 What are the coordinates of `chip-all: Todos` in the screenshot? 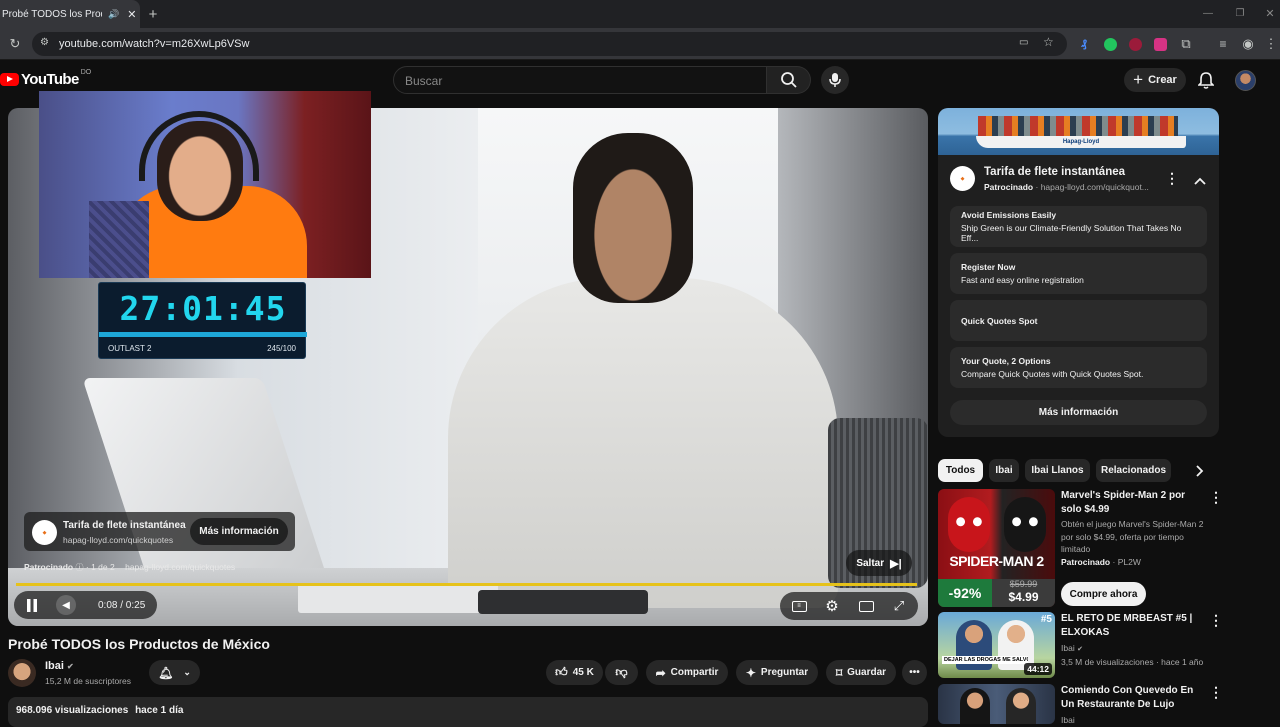 It's located at (960, 470).